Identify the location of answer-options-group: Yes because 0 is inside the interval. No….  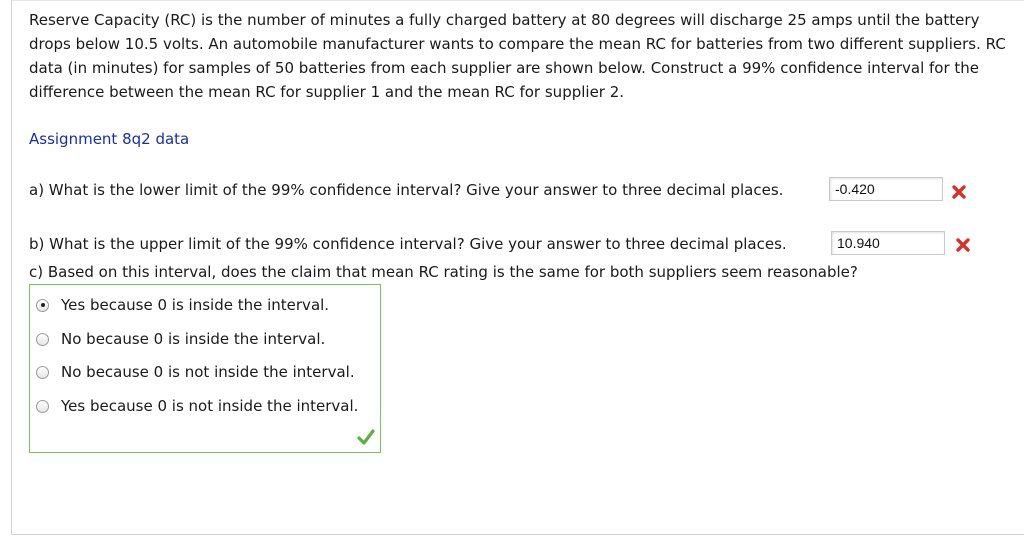
(205, 368).